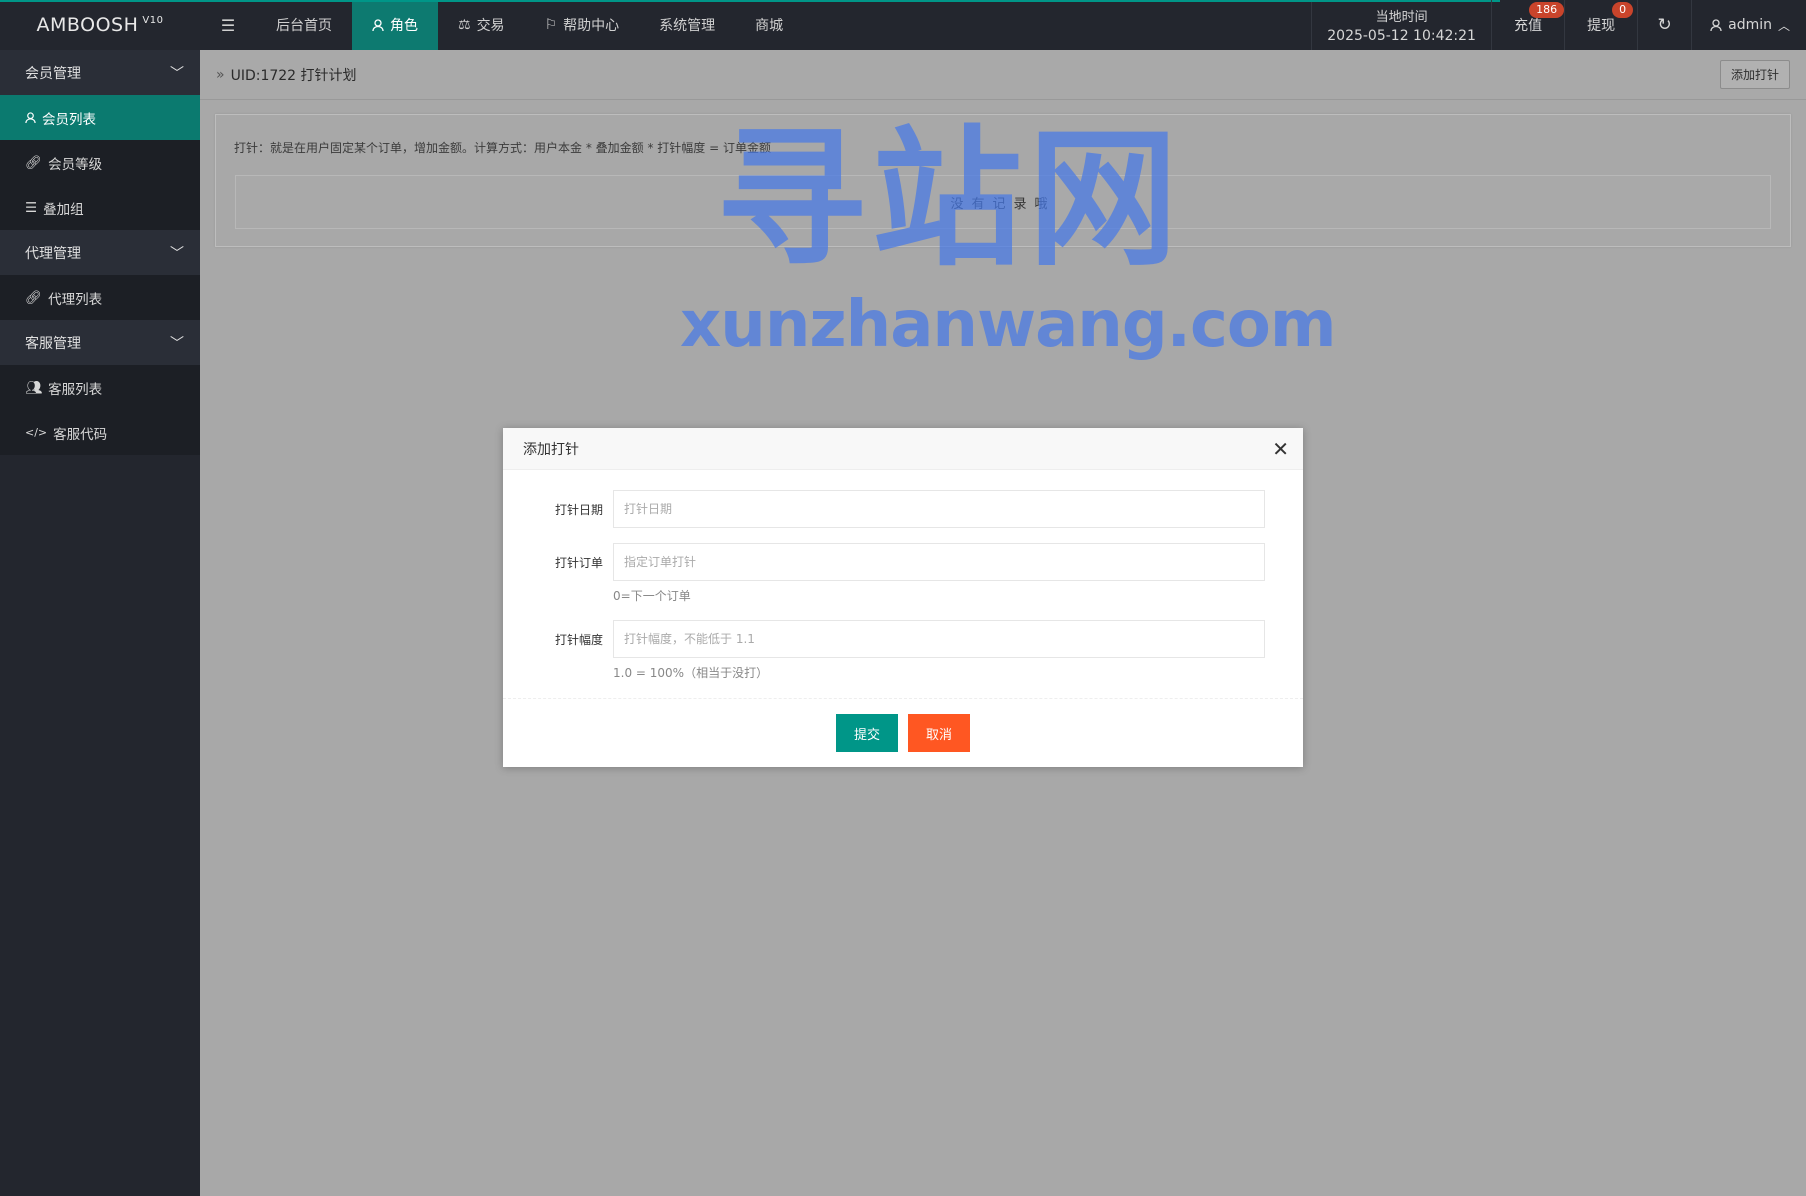 Image resolution: width=1806 pixels, height=1196 pixels. Describe the element at coordinates (551, 25) in the screenshot. I see `flag-icon: ⚐` at that location.